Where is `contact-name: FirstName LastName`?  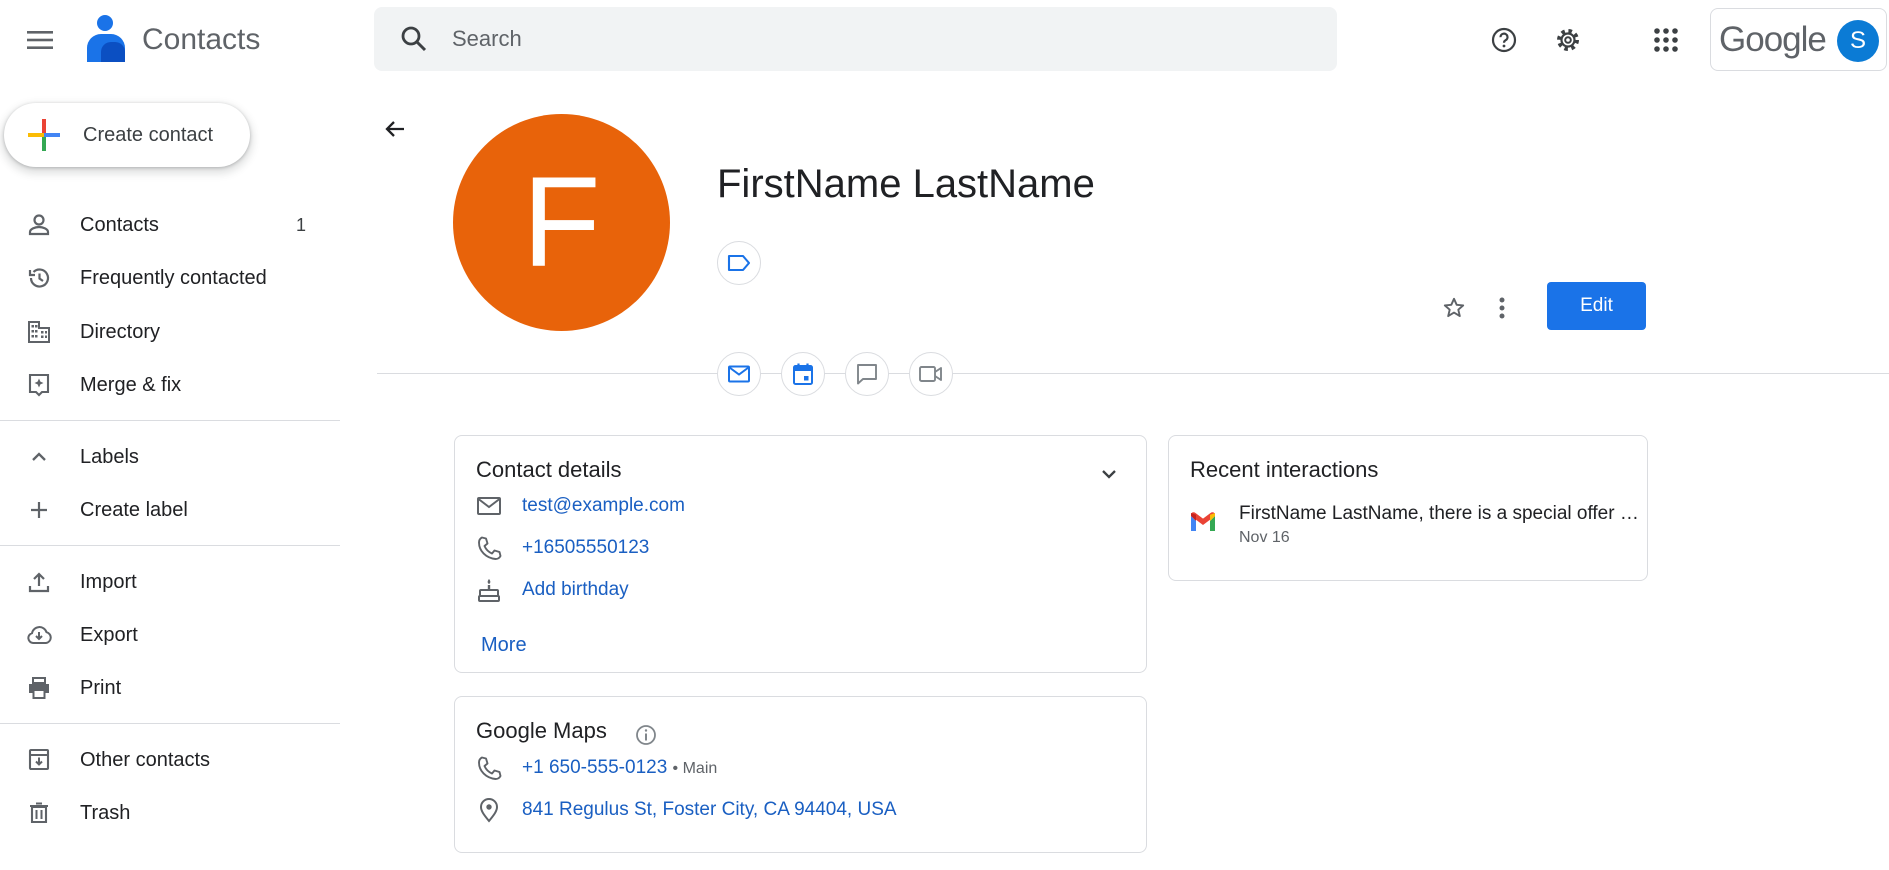
contact-name: FirstName LastName is located at coordinates (906, 184).